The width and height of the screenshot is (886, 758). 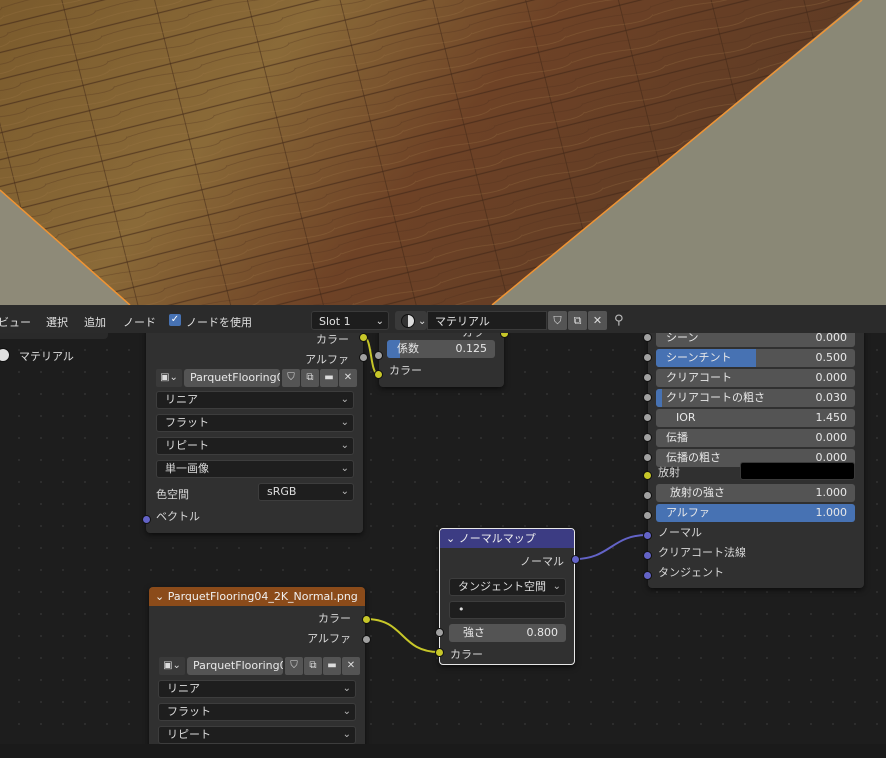 What do you see at coordinates (172, 494) in the screenshot?
I see `color-space-label: 色空間` at bounding box center [172, 494].